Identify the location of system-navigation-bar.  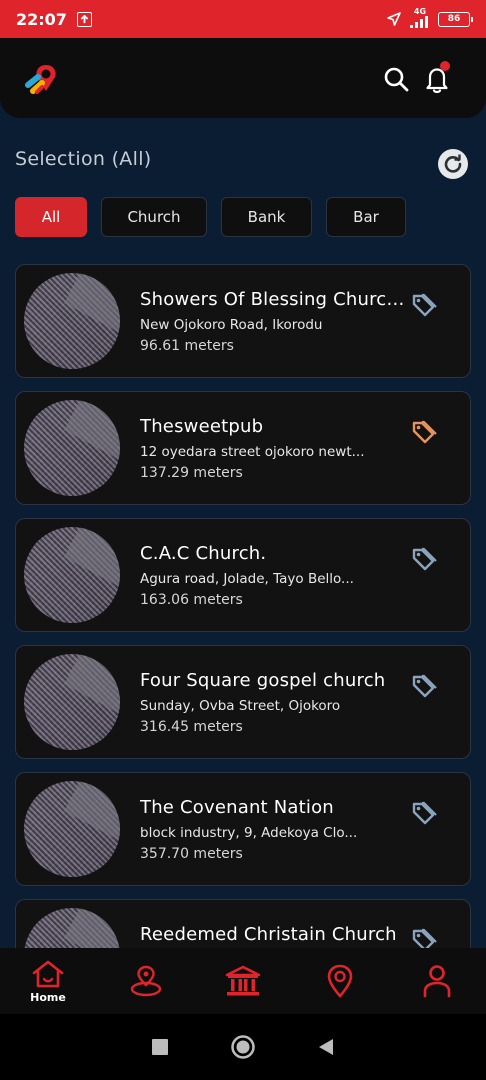
(243, 1047).